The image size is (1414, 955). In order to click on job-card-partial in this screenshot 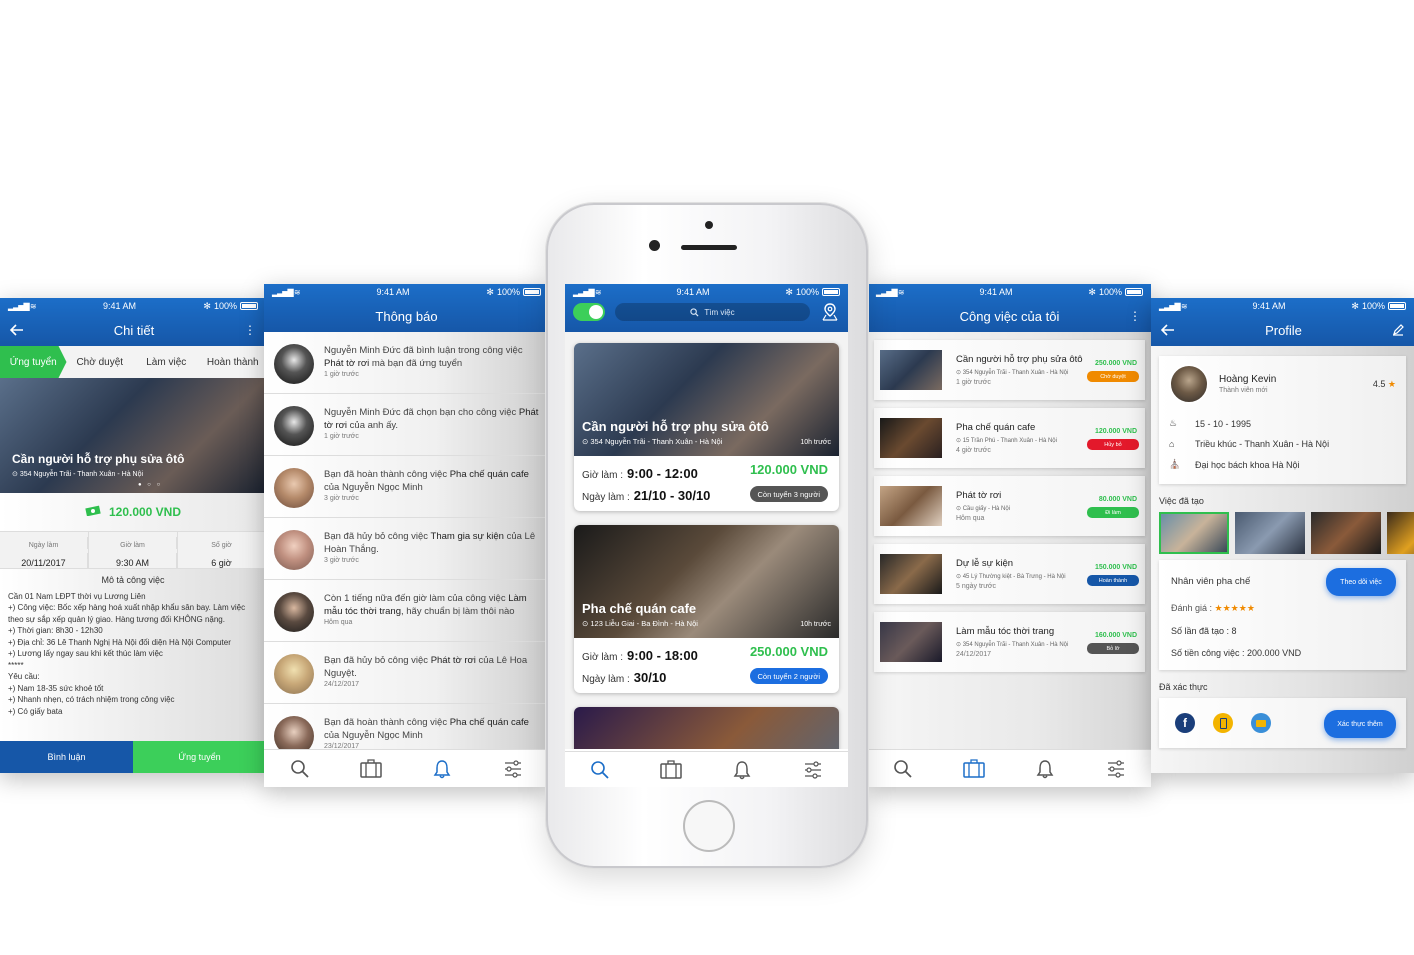, I will do `click(706, 728)`.